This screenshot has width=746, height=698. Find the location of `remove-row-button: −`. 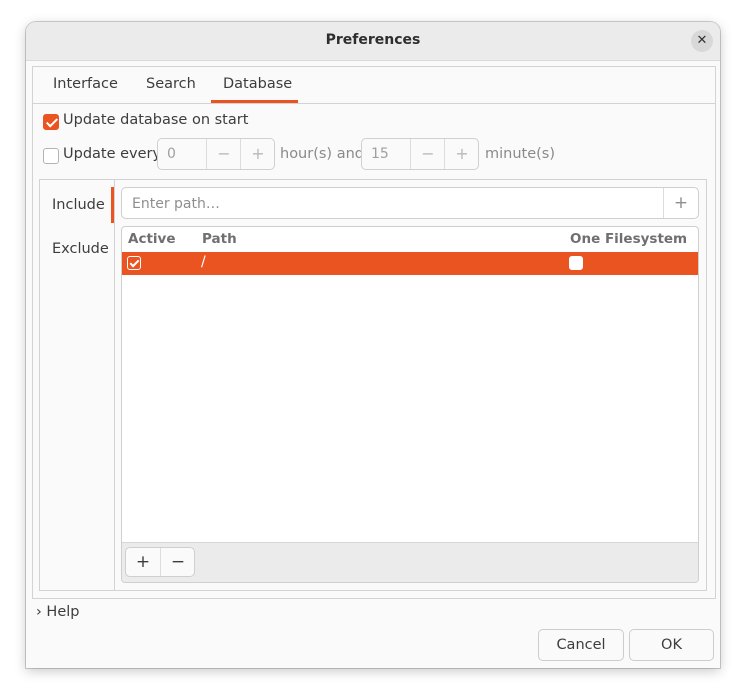

remove-row-button: − is located at coordinates (177, 562).